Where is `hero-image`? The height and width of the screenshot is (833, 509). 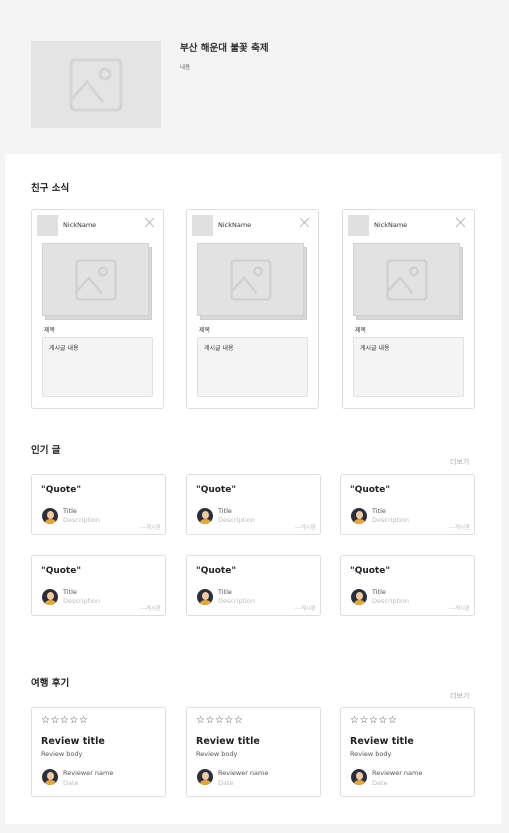 hero-image is located at coordinates (96, 84).